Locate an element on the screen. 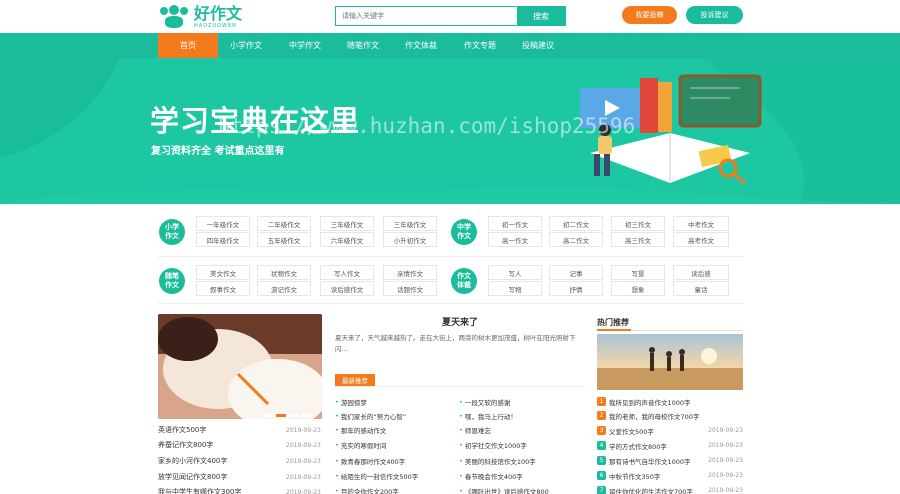 Image resolution: width=900 pixels, height=494 pixels. cat-meiwen: 美文作文 is located at coordinates (223, 272).